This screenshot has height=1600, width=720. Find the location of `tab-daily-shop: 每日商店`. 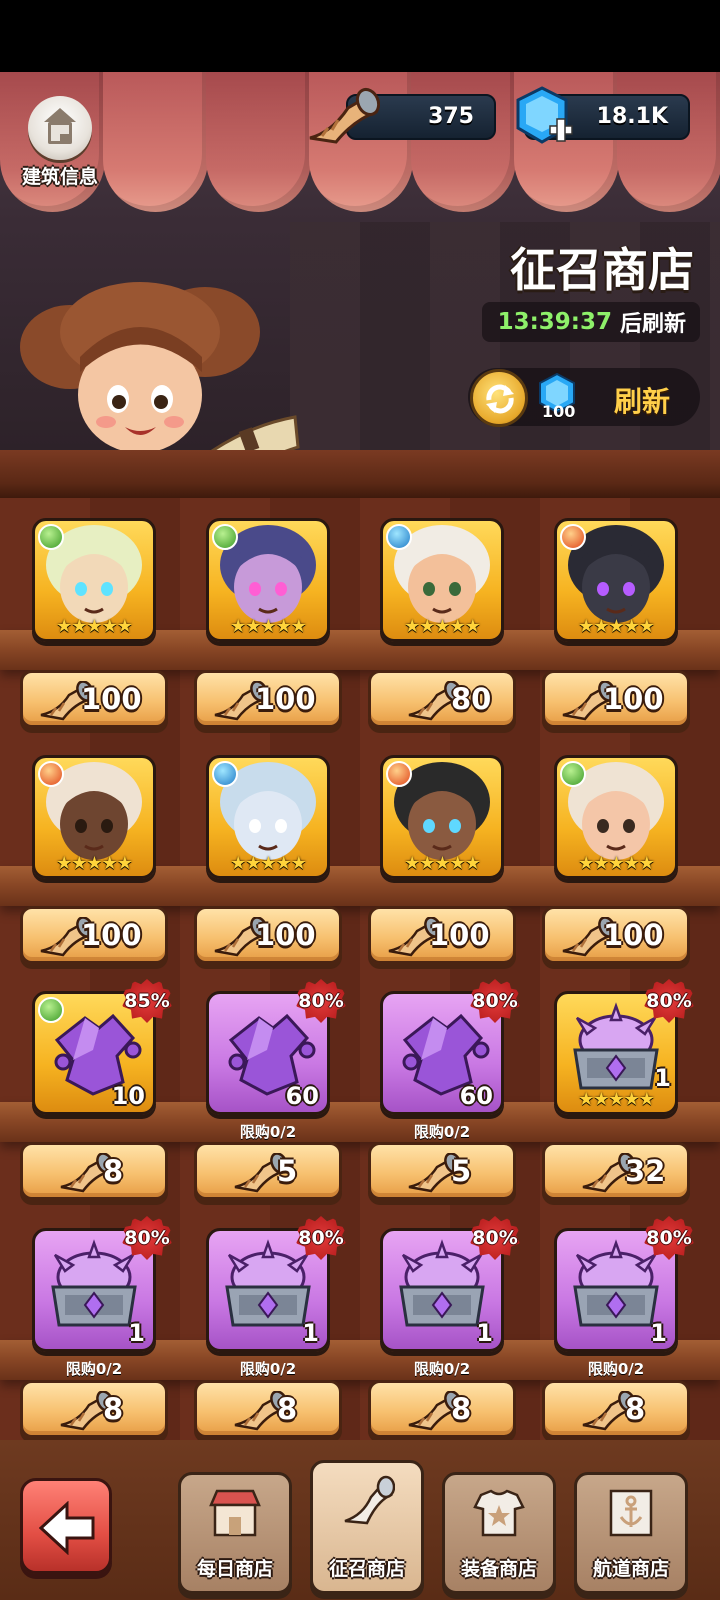

tab-daily-shop: 每日商店 is located at coordinates (235, 1533).